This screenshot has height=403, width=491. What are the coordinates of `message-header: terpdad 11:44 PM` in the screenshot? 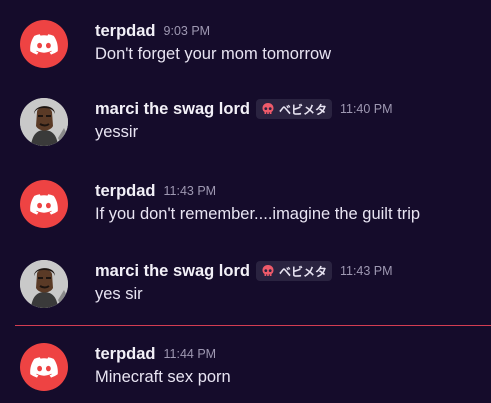 It's located at (155, 354).